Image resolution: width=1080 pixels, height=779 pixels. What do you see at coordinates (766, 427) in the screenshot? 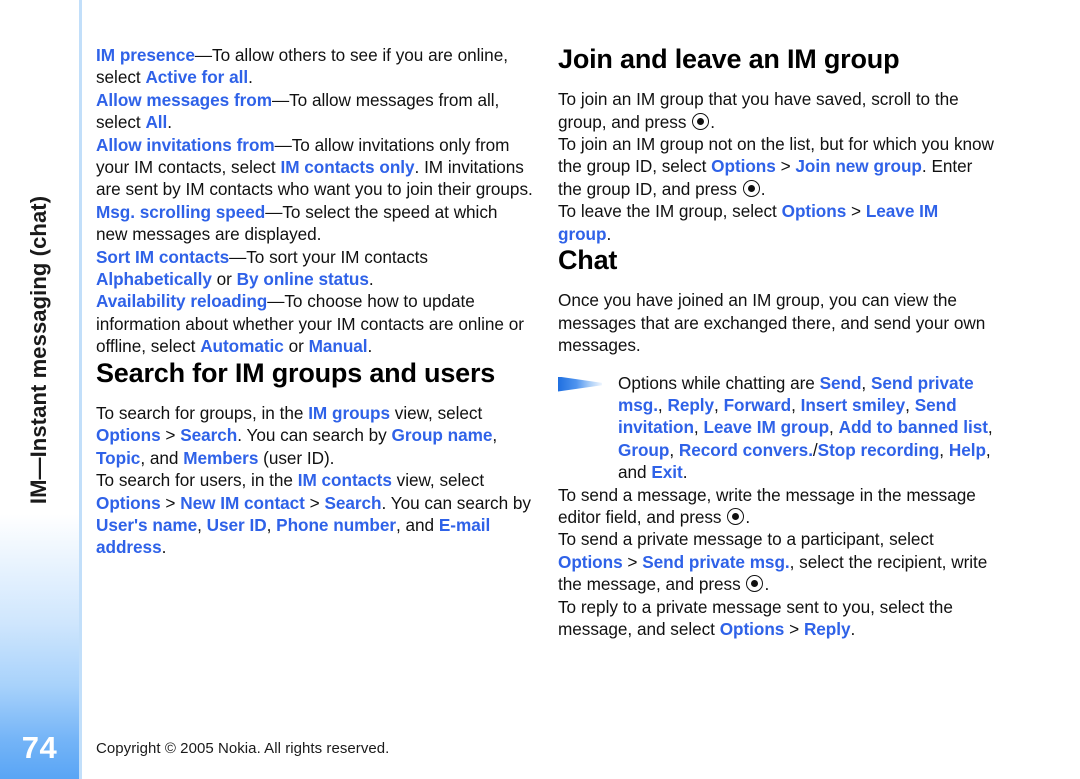
I see `ui-term: Leave IM group` at bounding box center [766, 427].